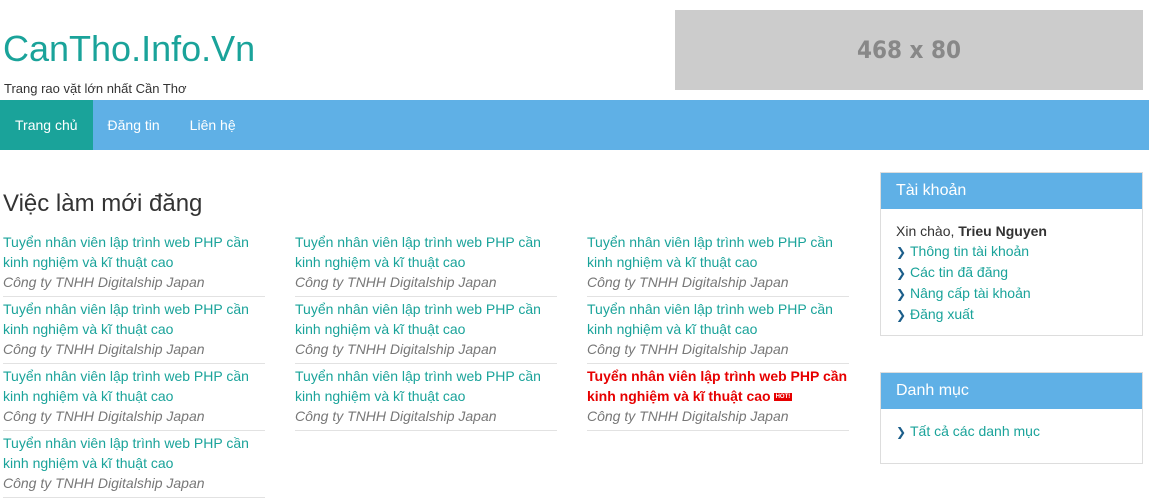 Image resolution: width=1149 pixels, height=500 pixels. What do you see at coordinates (103, 203) in the screenshot?
I see `section-title: Việc làm mới đăng` at bounding box center [103, 203].